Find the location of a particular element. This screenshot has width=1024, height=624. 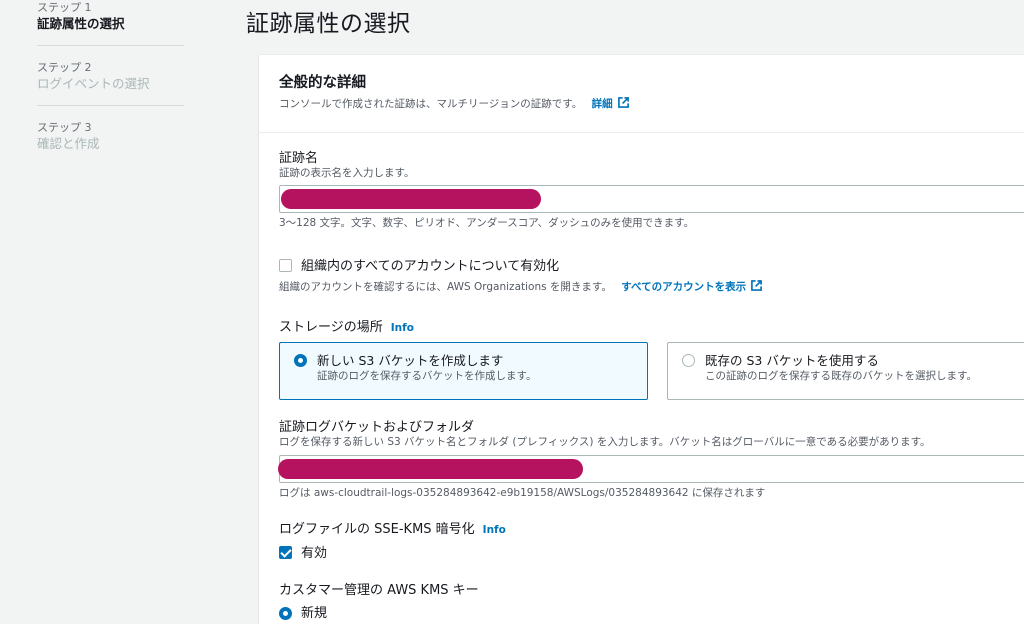

trail-name-label: 証跡名 is located at coordinates (299, 158).